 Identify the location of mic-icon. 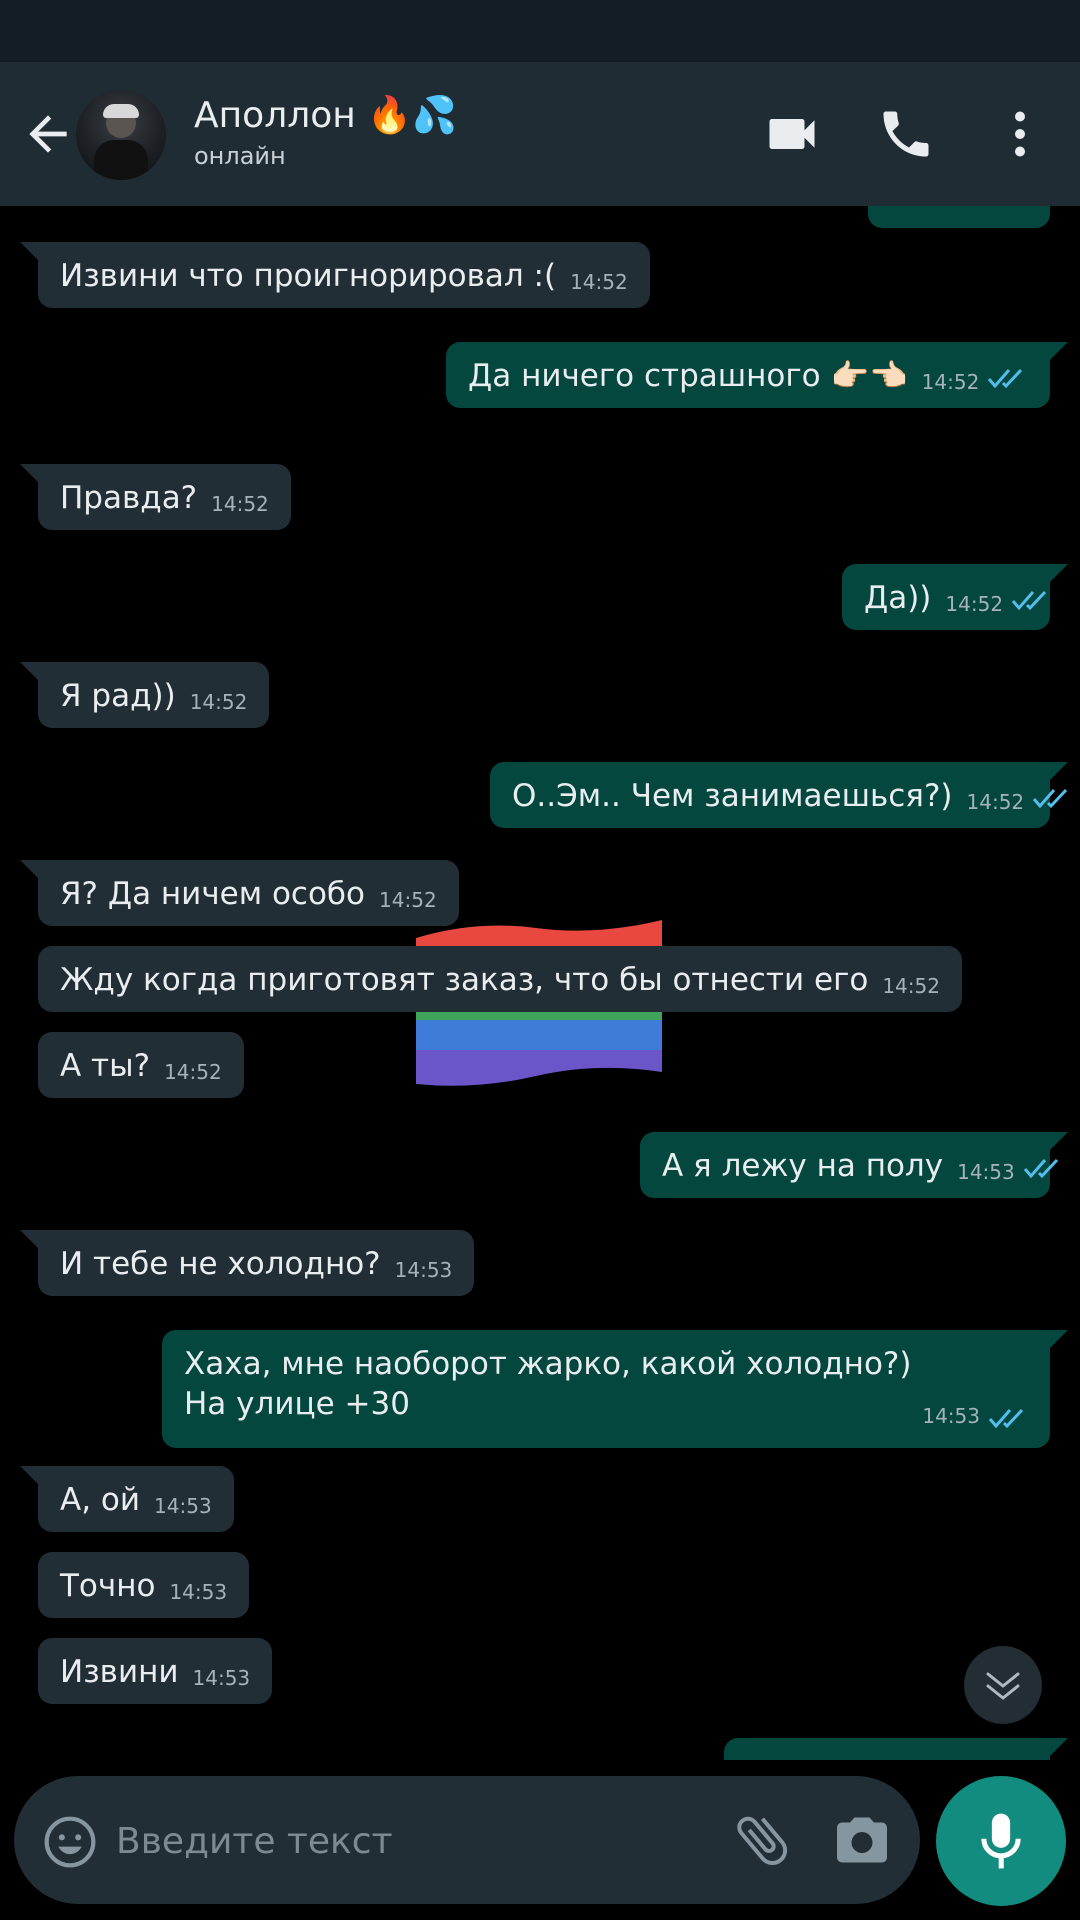
(1001, 1841).